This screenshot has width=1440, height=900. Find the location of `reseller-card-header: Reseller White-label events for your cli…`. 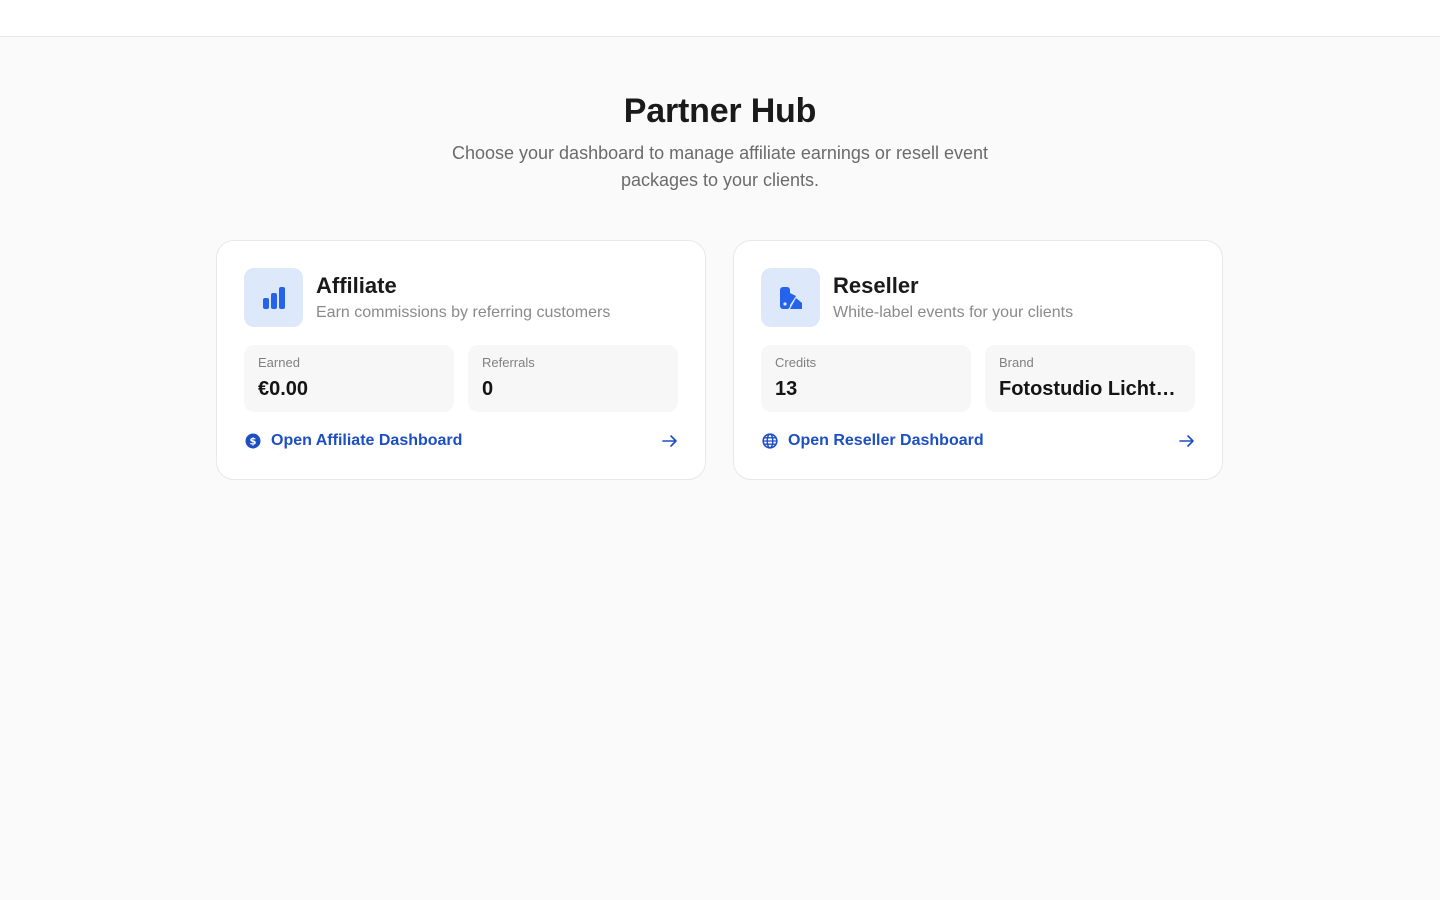

reseller-card-header: Reseller White-label events for your cli… is located at coordinates (917, 297).